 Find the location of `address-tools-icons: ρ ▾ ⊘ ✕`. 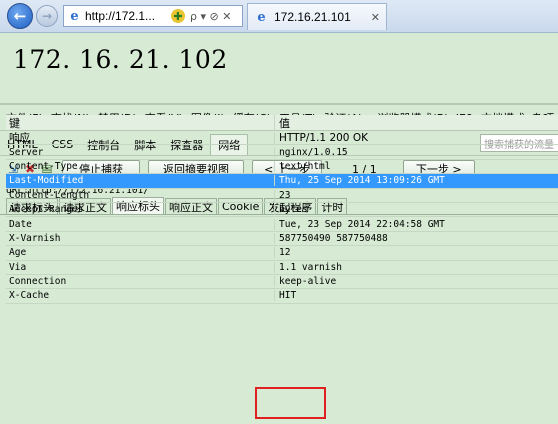

address-tools-icons: ρ ▾ ⊘ ✕ is located at coordinates (210, 16).